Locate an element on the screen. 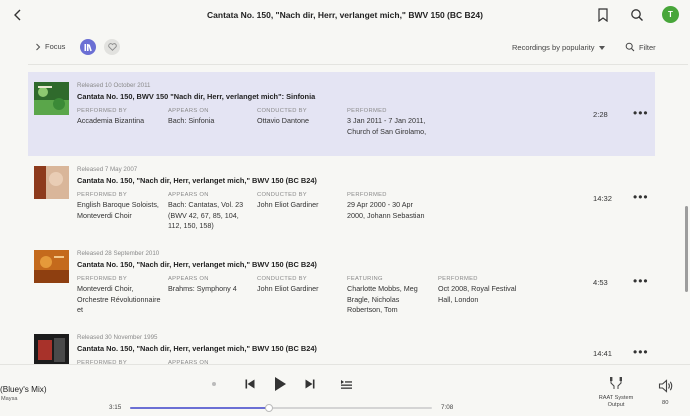  seek-bar is located at coordinates (281, 408).